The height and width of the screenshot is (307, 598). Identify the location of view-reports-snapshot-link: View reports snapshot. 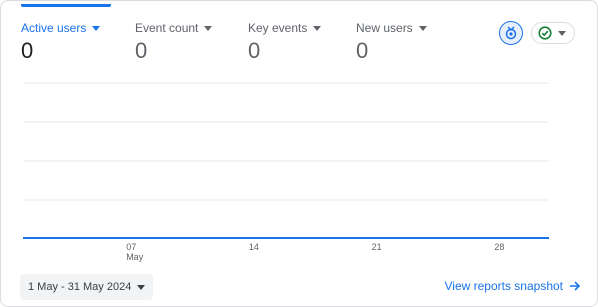
(512, 286).